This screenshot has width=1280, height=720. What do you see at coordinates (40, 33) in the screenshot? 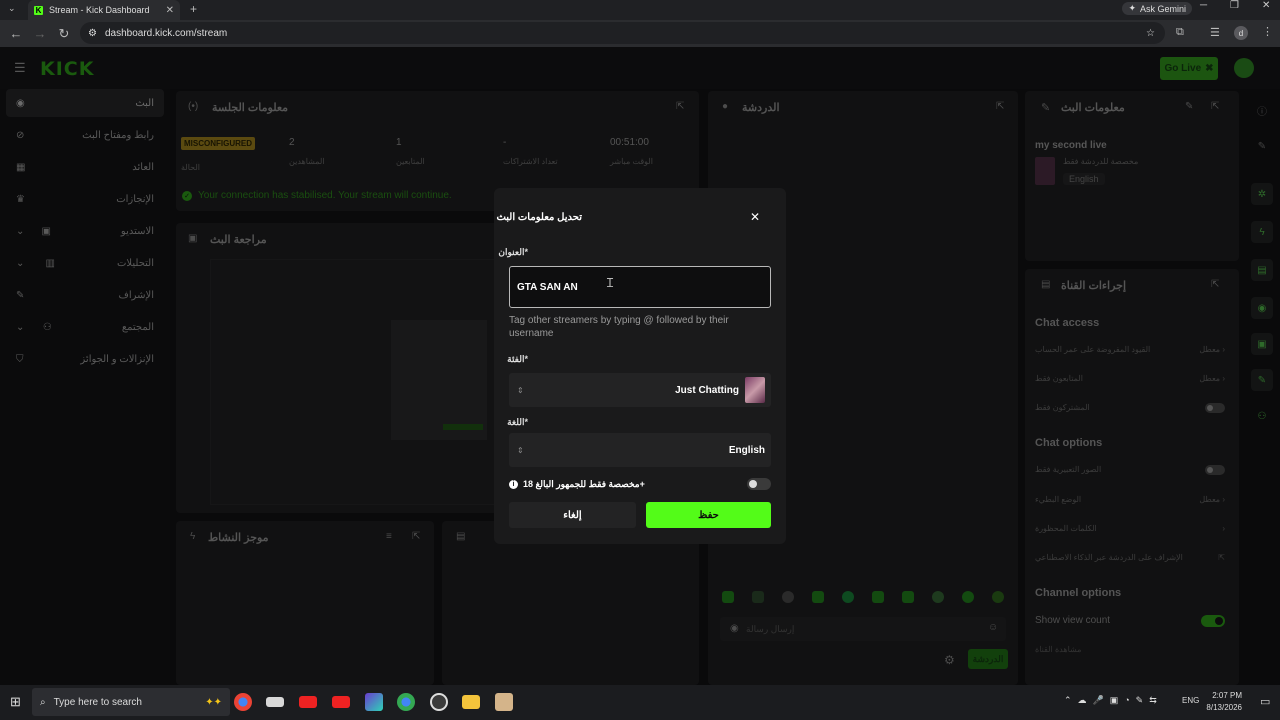
I see `forward-icon: →` at bounding box center [40, 33].